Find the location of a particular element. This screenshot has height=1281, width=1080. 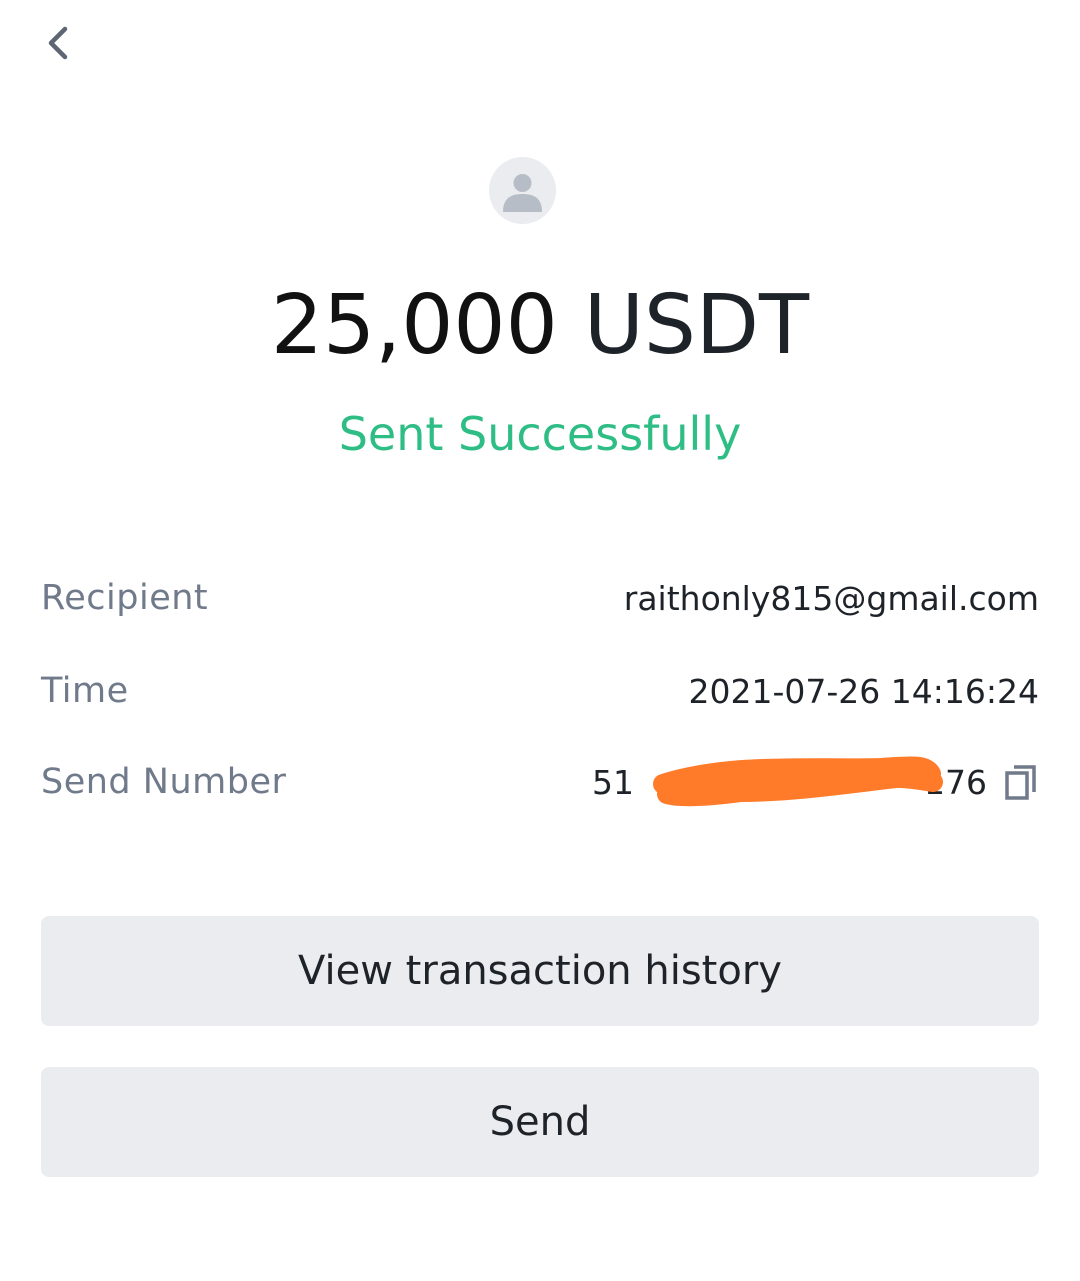

send-number-label: Send Number is located at coordinates (164, 782).